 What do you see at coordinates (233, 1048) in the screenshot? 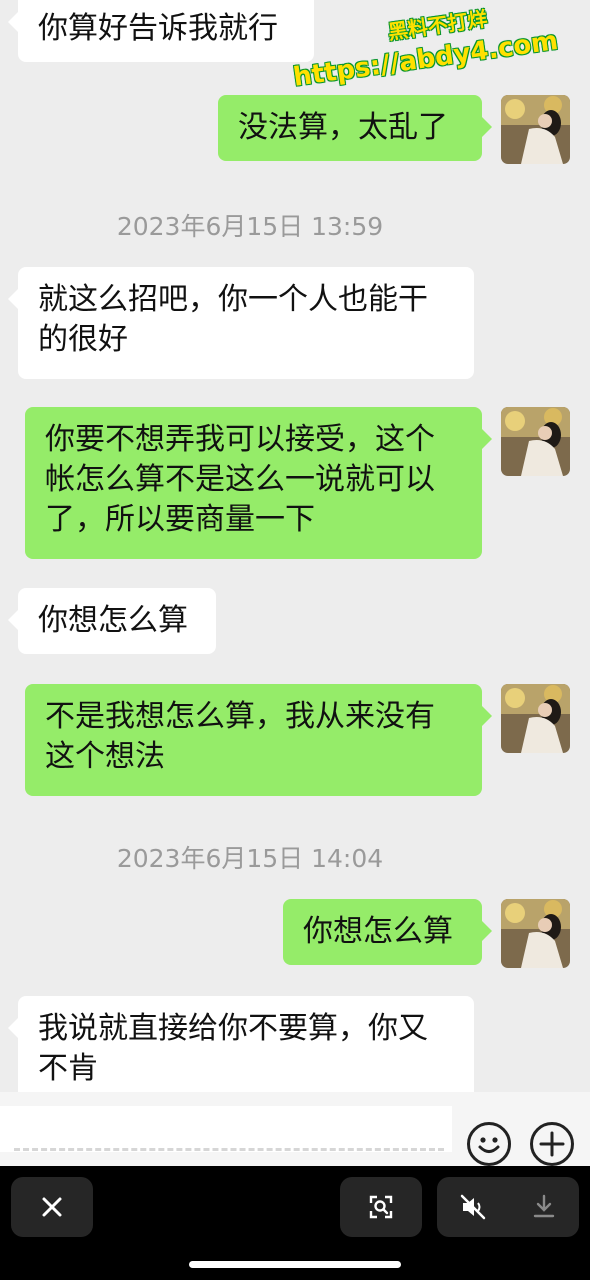
I see `message-text: 我说就直接给你不要算，你又不肯` at bounding box center [233, 1048].